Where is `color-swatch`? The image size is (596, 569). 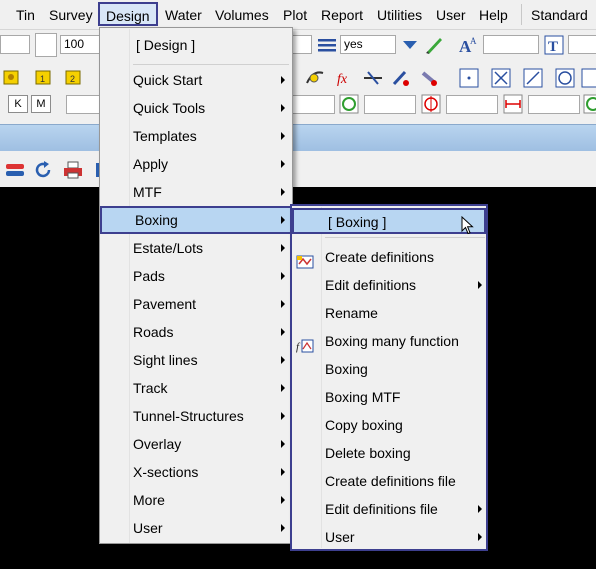
color-swatch is located at coordinates (46, 45).